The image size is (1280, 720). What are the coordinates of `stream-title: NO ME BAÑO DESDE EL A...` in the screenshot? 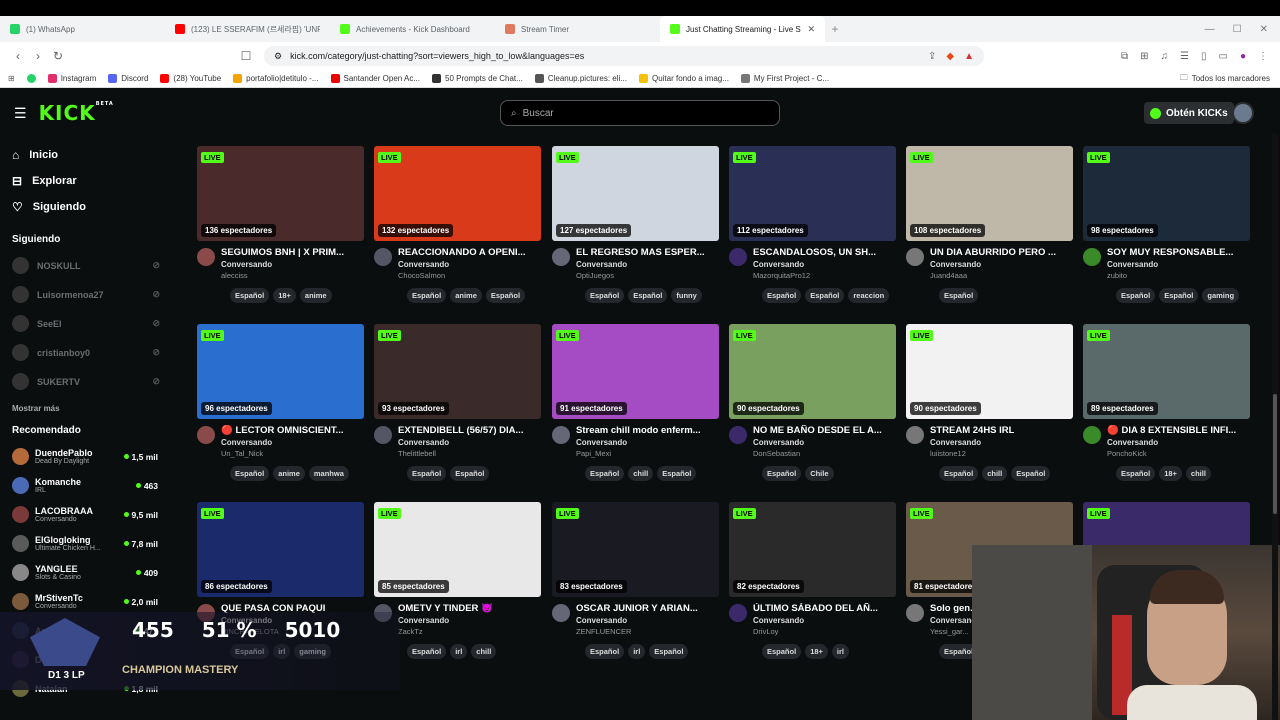 It's located at (817, 430).